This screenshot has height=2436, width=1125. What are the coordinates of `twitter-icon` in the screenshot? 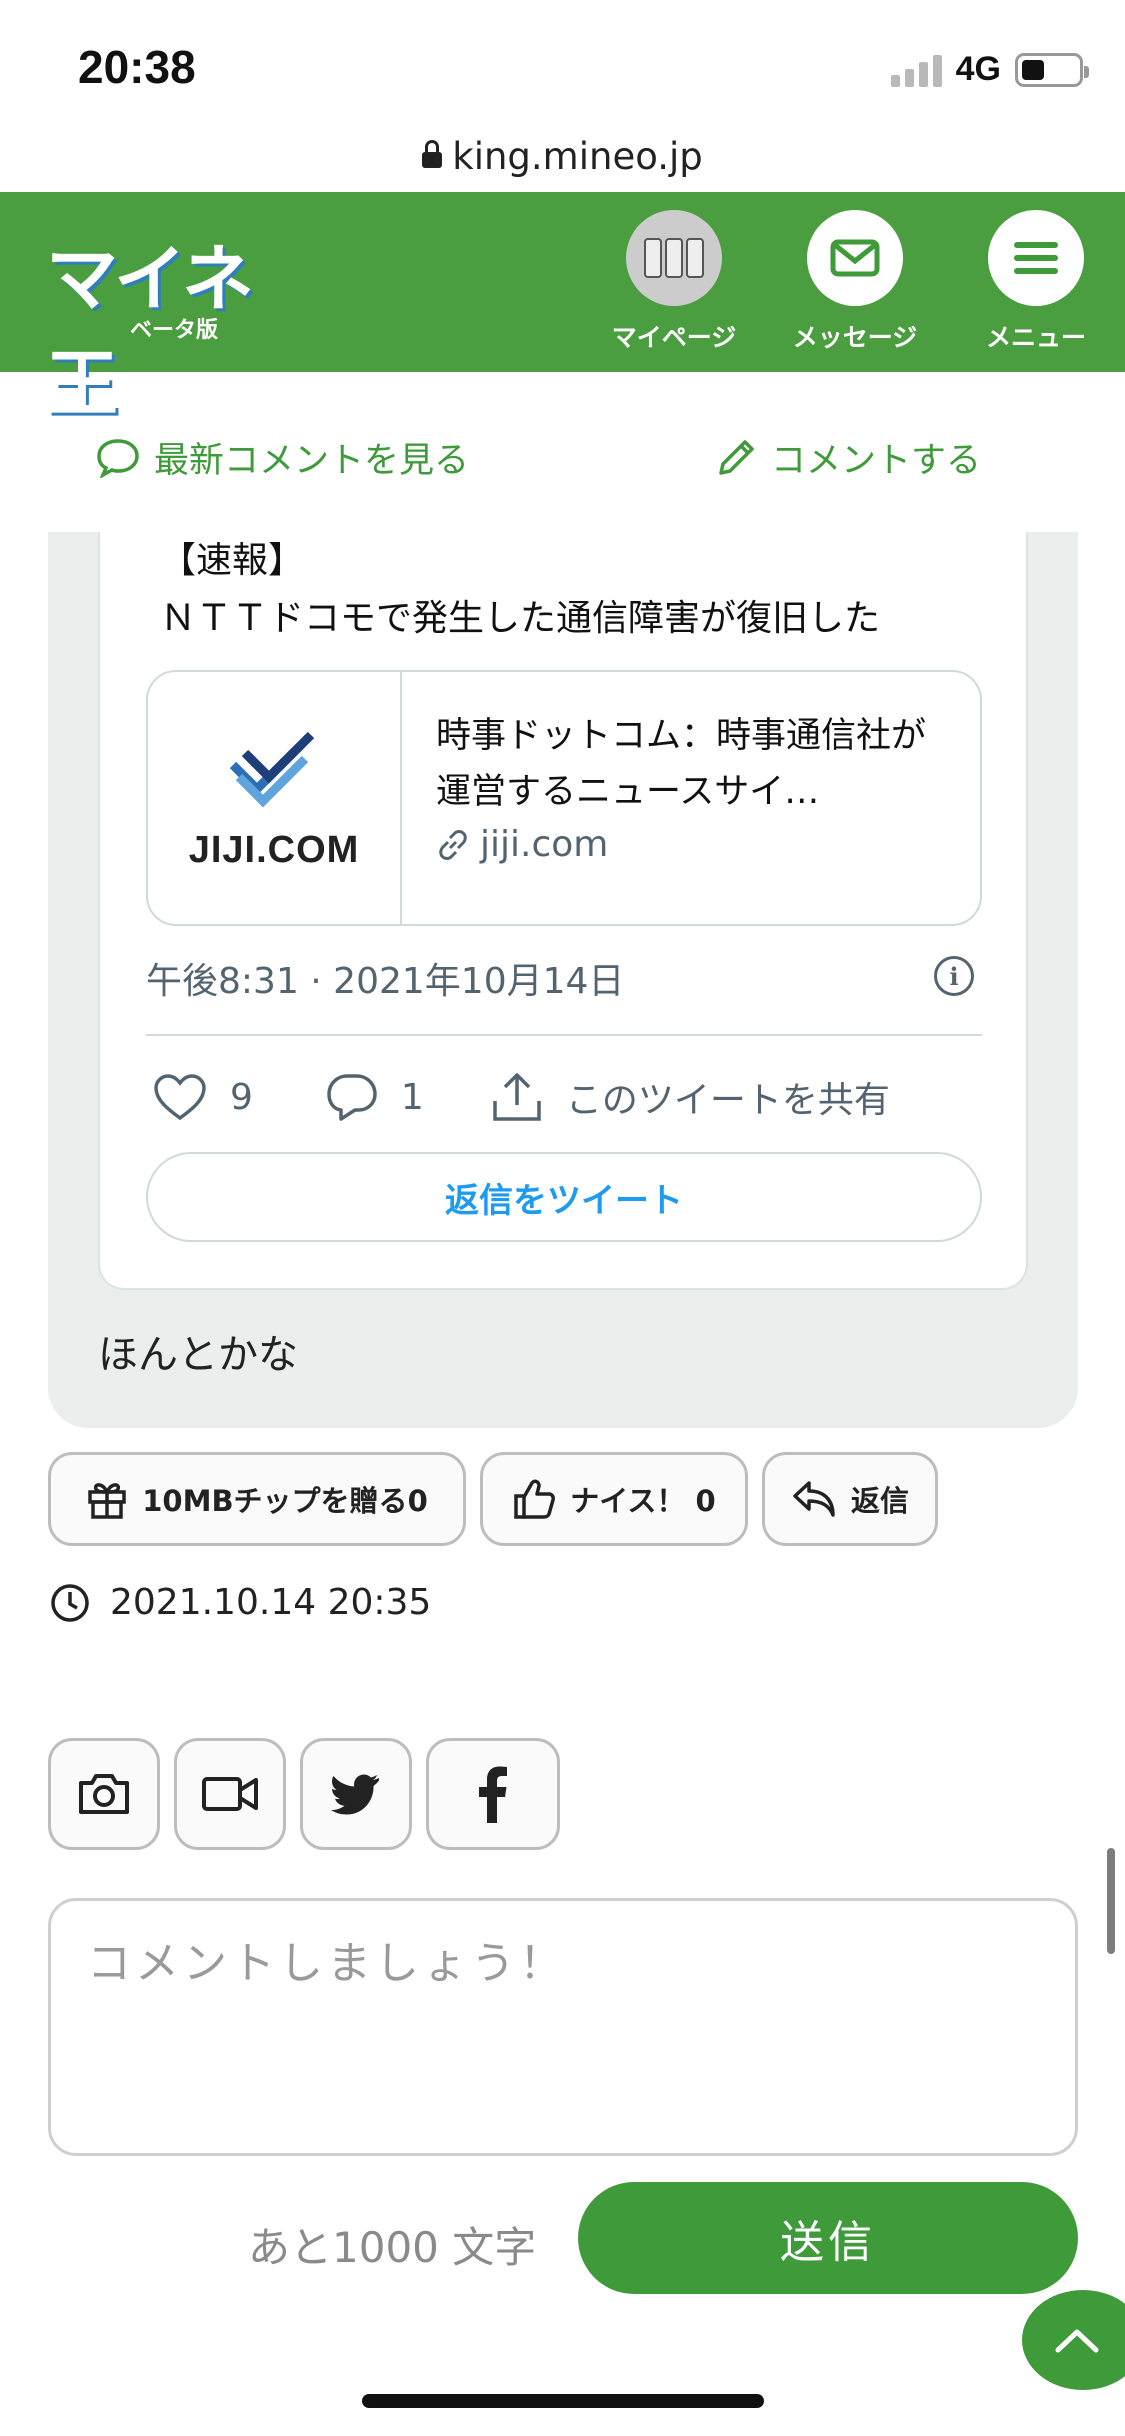 It's located at (355, 1794).